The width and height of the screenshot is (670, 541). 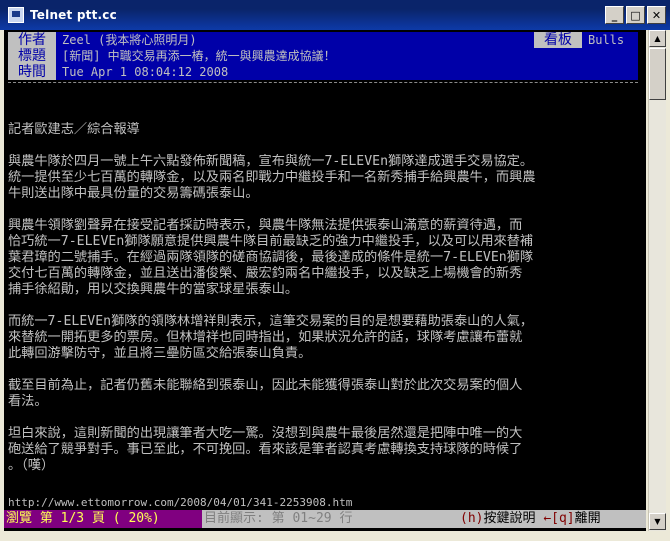 I want to click on time-value: Tue Apr 1 08:04:12 2008, so click(x=145, y=72).